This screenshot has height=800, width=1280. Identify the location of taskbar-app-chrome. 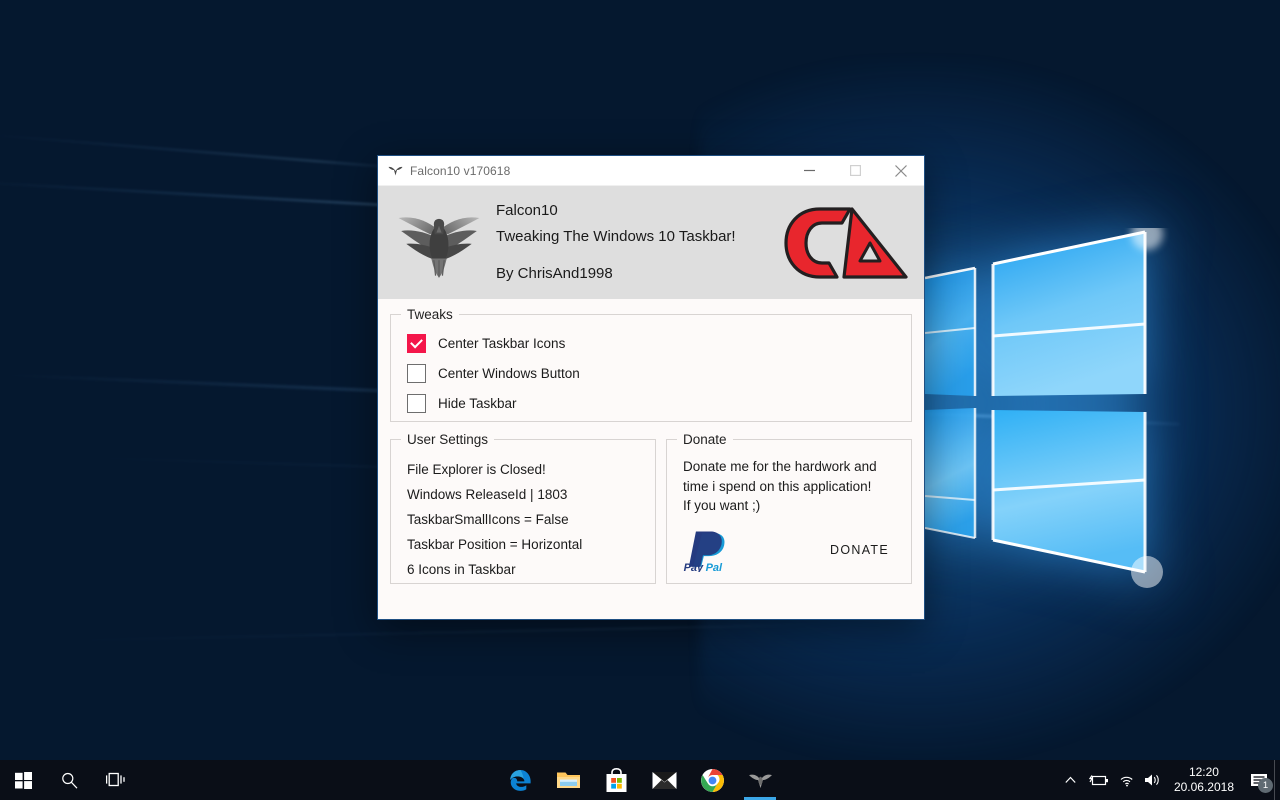
(712, 780).